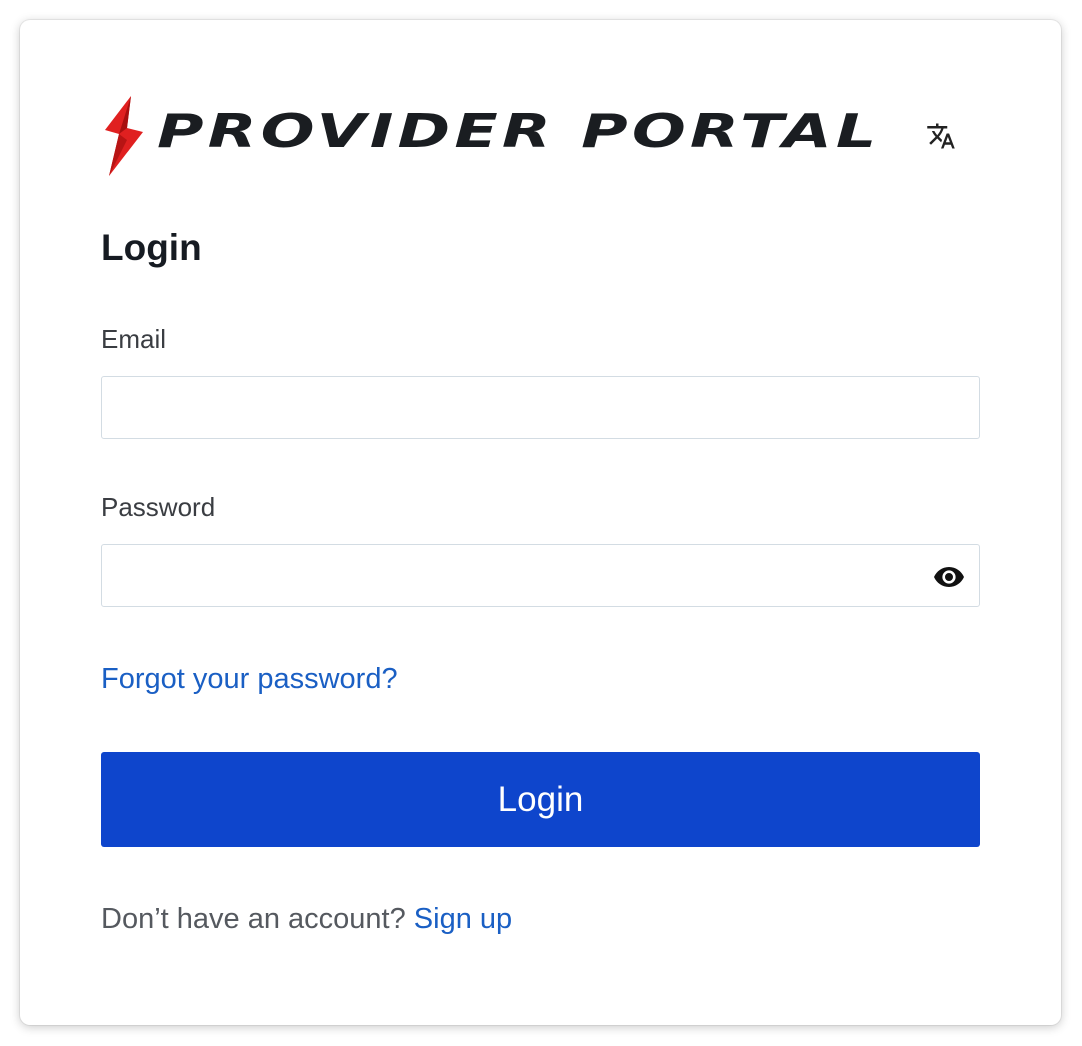  I want to click on forgot-password-link: Forgot your password?, so click(249, 679).